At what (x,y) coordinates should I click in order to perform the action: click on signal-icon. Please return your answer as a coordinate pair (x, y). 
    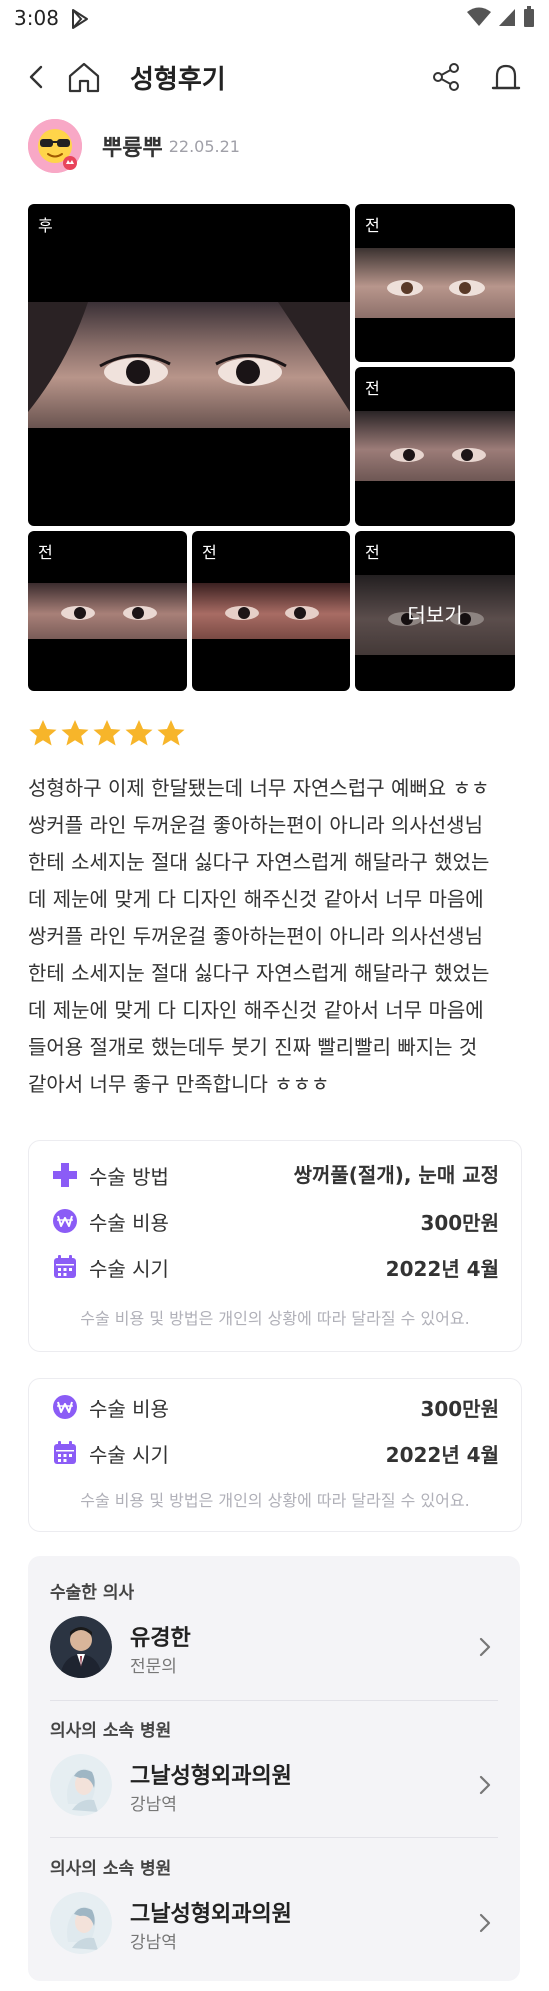
    Looking at the image, I should click on (507, 17).